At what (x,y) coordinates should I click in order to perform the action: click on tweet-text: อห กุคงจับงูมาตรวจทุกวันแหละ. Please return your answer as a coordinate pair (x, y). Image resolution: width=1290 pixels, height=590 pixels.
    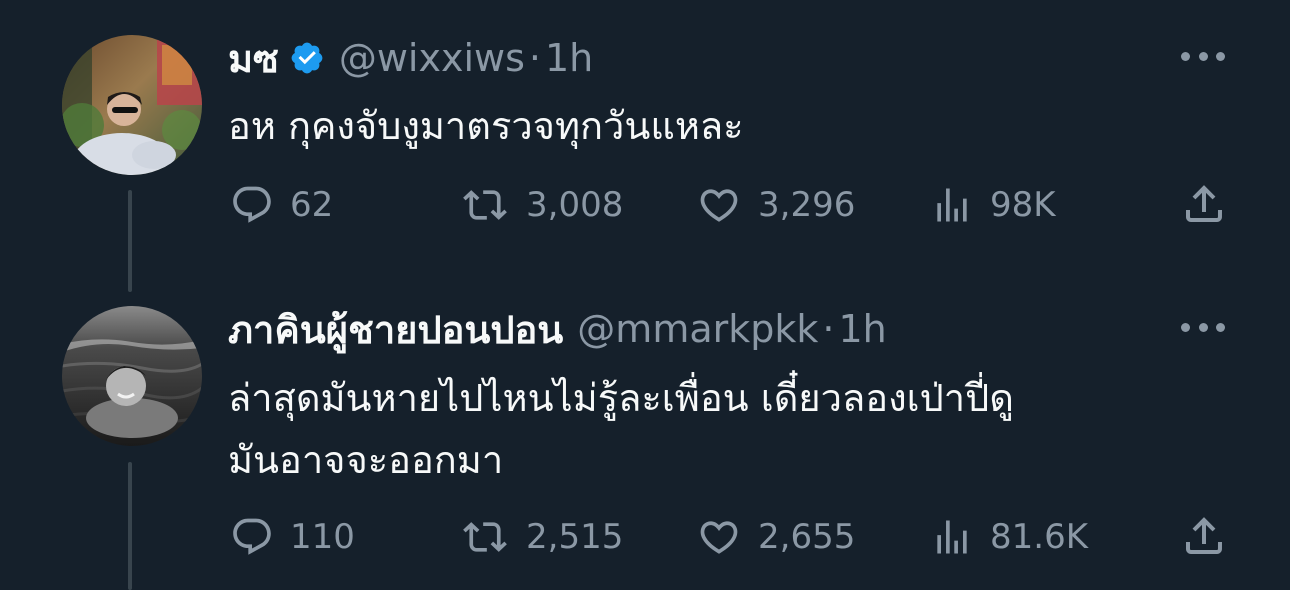
    Looking at the image, I should click on (486, 126).